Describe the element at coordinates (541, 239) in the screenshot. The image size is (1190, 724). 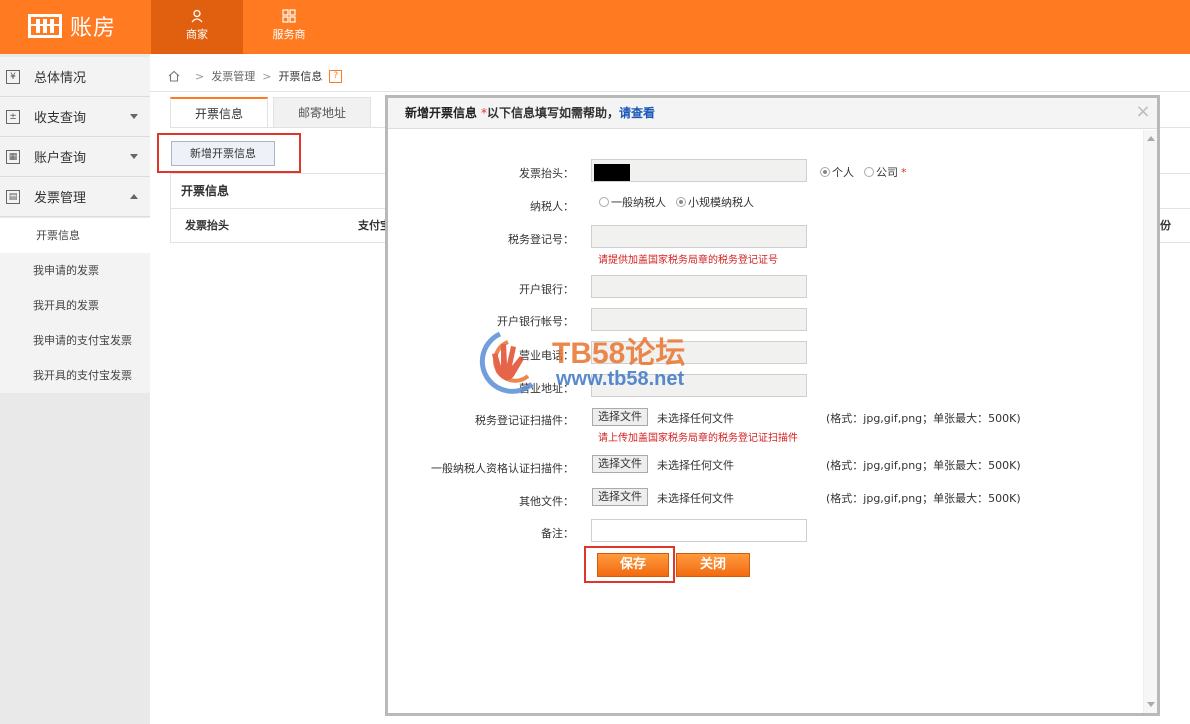
I see `tax-reg-label: 税务登记号：` at that location.